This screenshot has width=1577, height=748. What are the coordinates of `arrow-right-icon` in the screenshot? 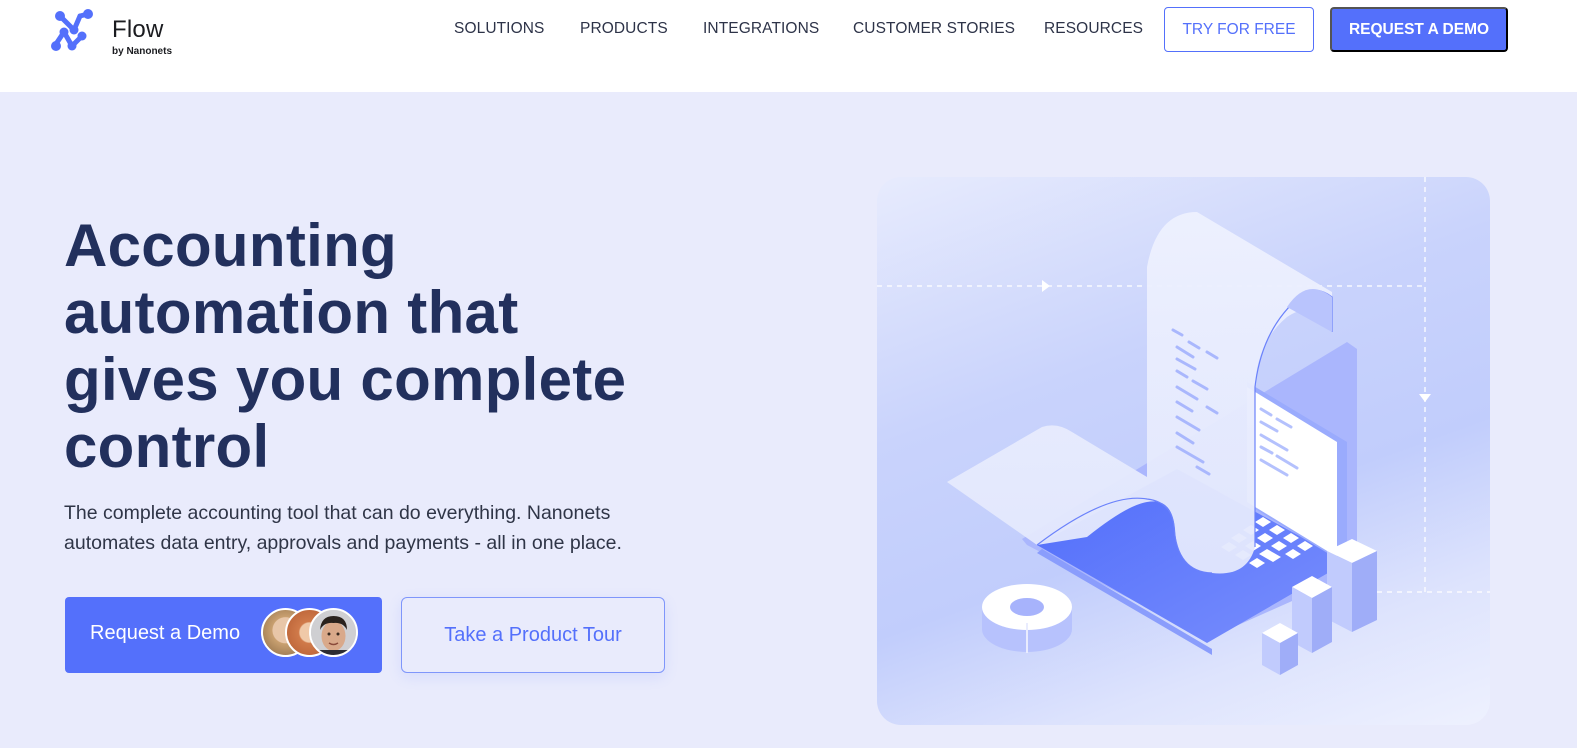 It's located at (1046, 286).